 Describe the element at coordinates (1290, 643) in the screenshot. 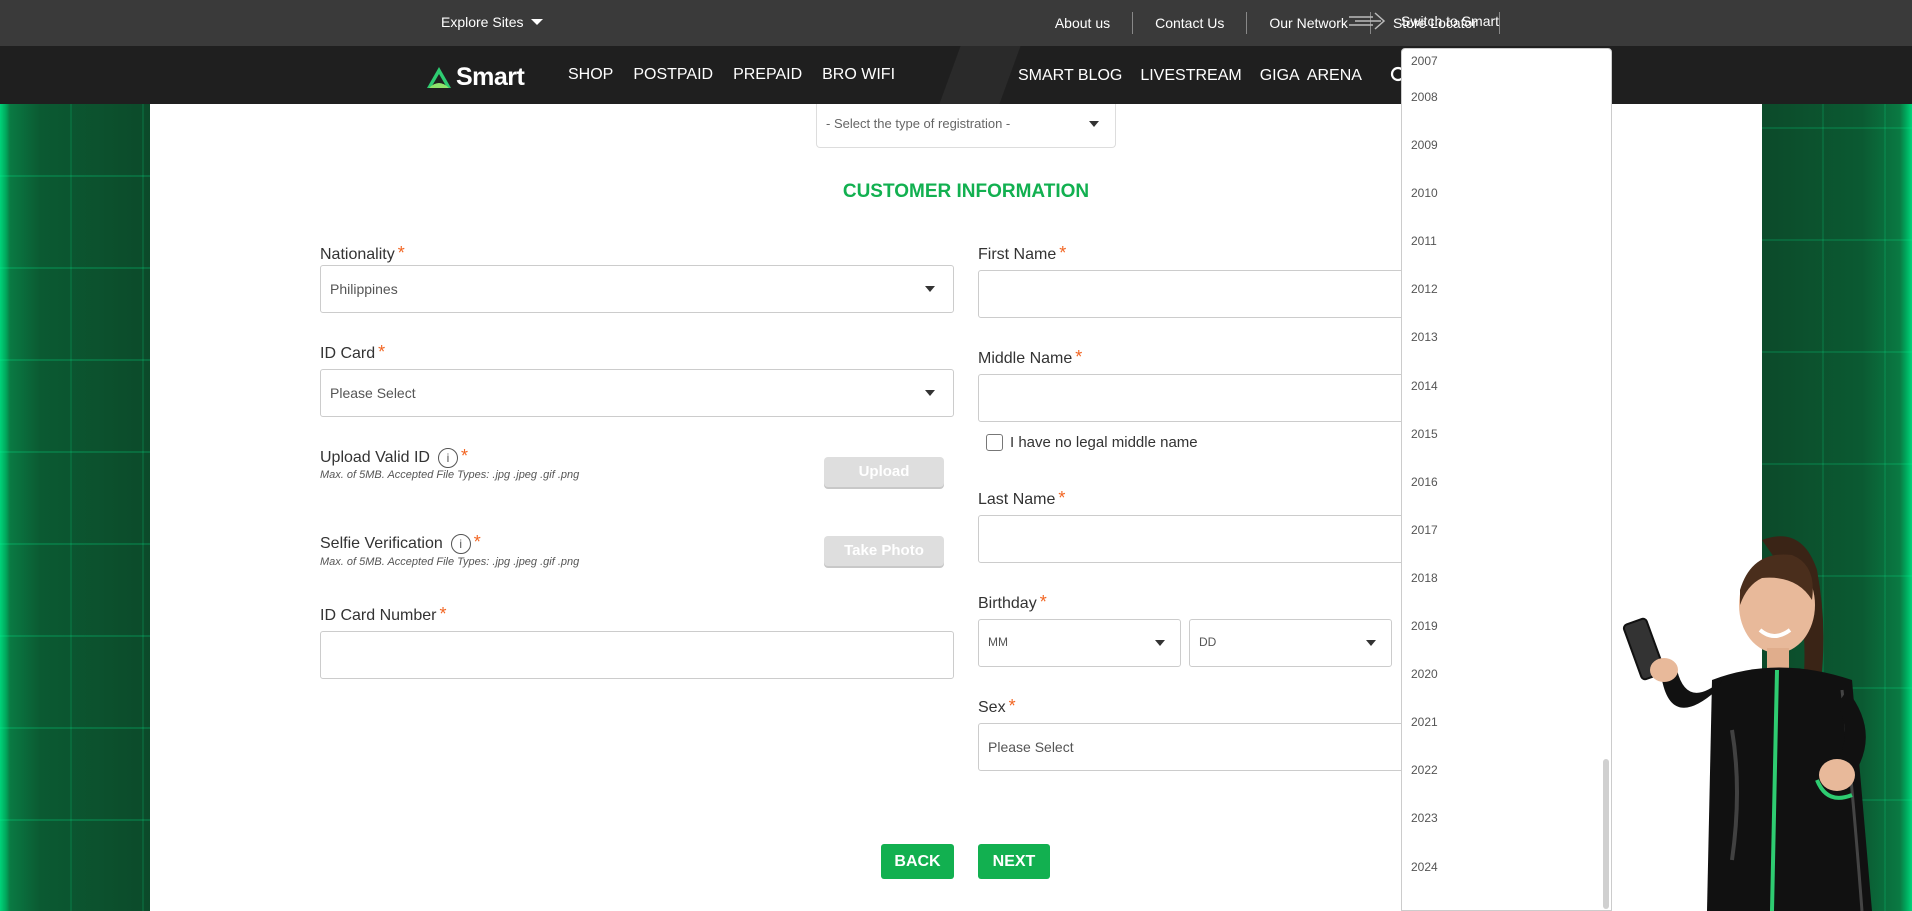

I see `birthday-day-select: DD` at that location.